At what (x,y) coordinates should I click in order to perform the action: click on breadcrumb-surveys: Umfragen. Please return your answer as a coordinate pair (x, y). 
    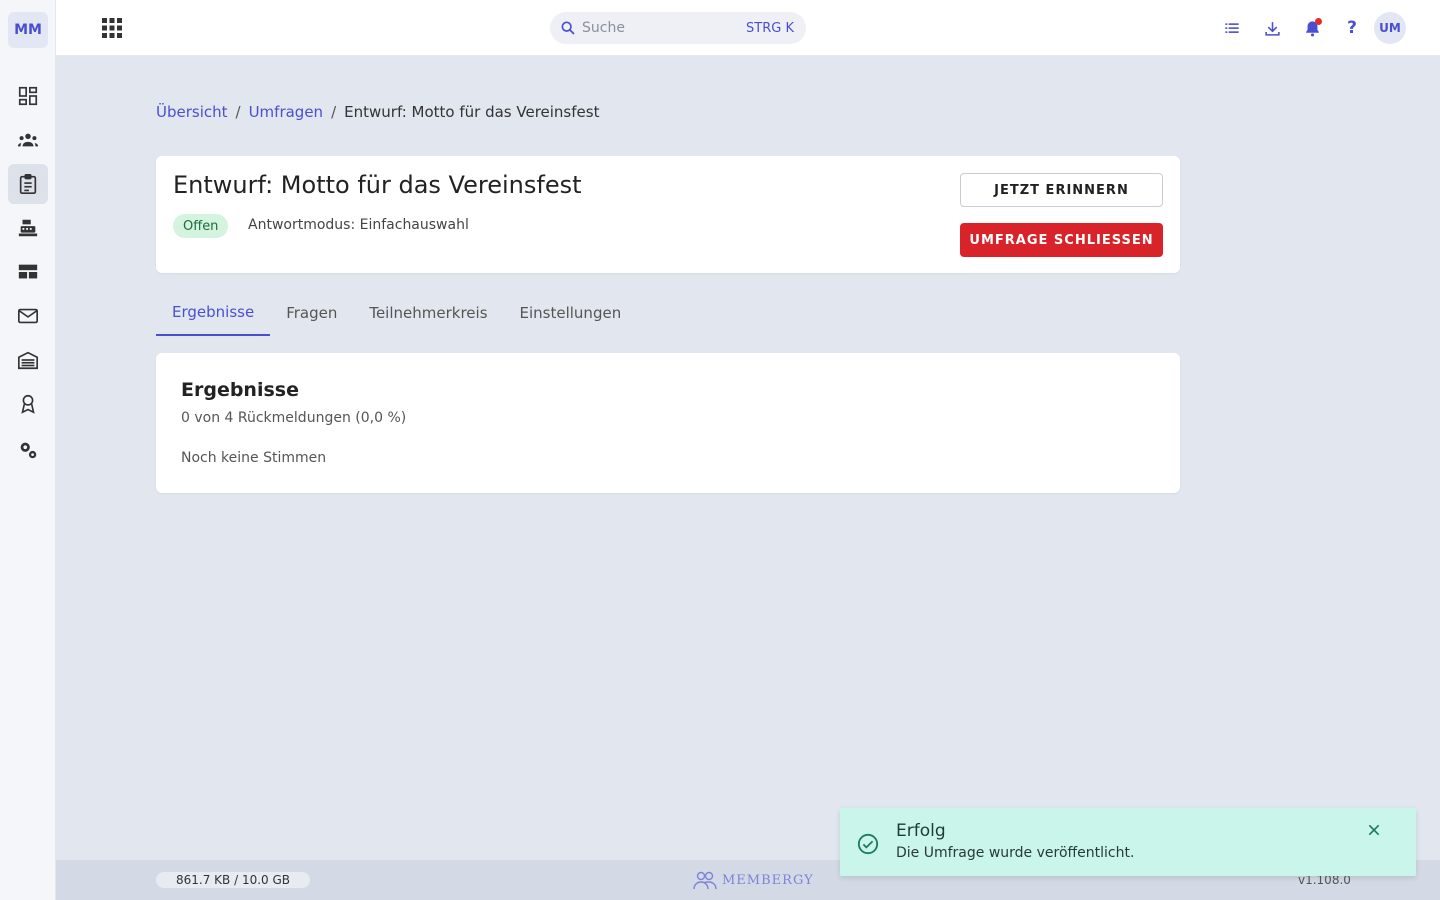
    Looking at the image, I should click on (286, 112).